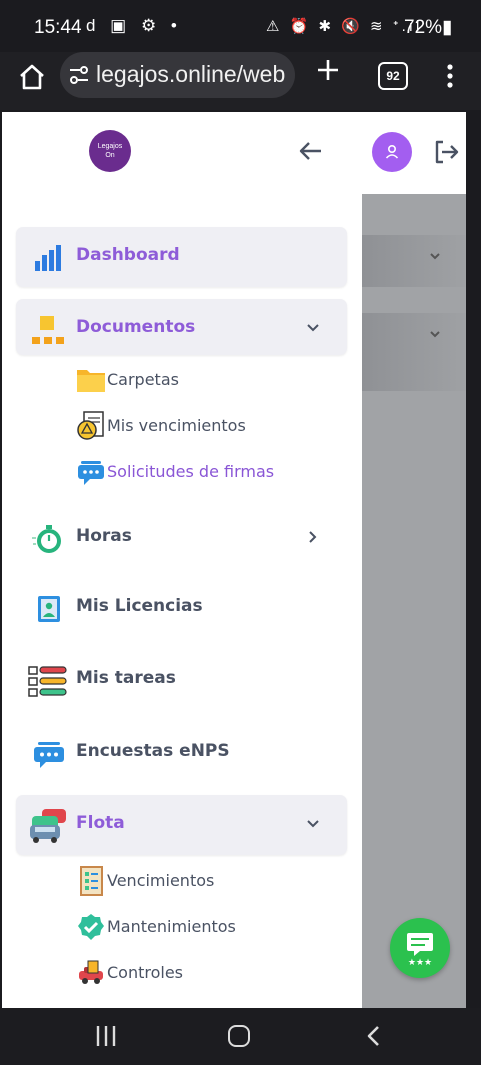 The width and height of the screenshot is (481, 1065). I want to click on sidebar-item-label: Mis tareas, so click(126, 678).